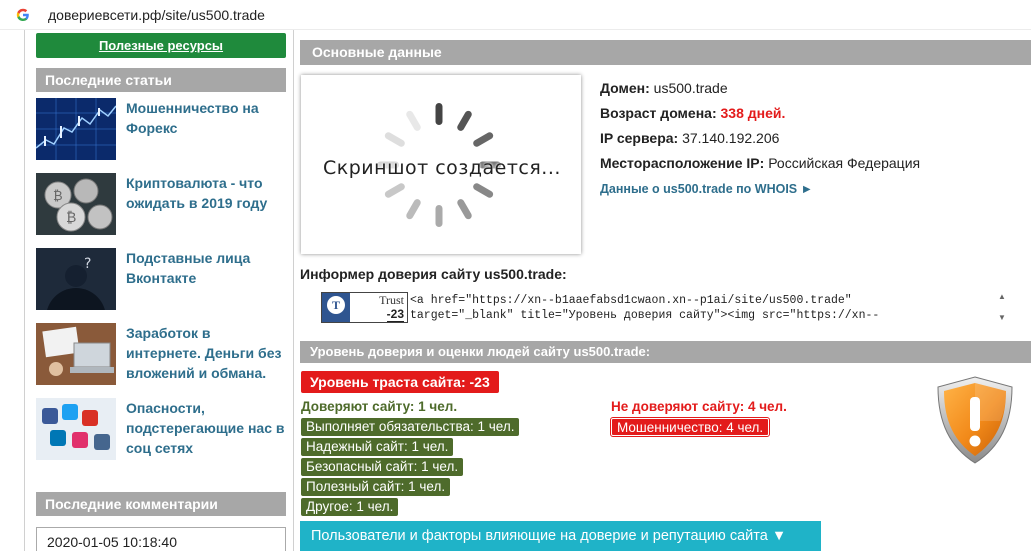 This screenshot has width=1031, height=551. I want to click on trust-tag: Полезный сайт: 1 чел., so click(376, 487).